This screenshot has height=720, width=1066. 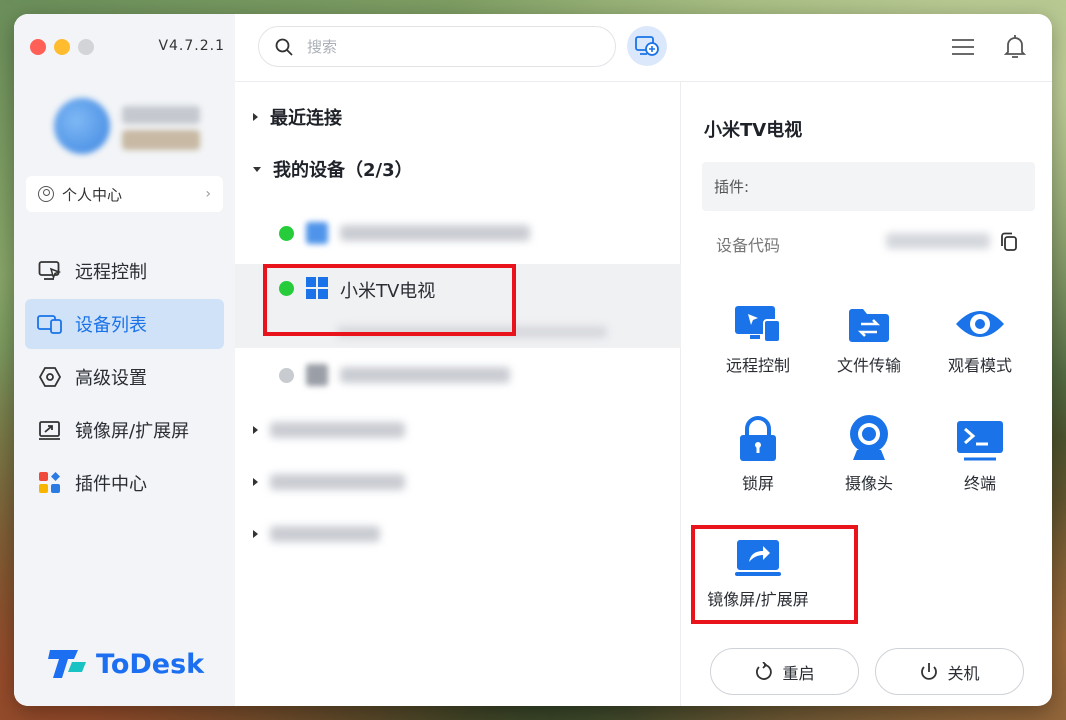 I want to click on sidebar-item-label: 设备列表, so click(x=111, y=325).